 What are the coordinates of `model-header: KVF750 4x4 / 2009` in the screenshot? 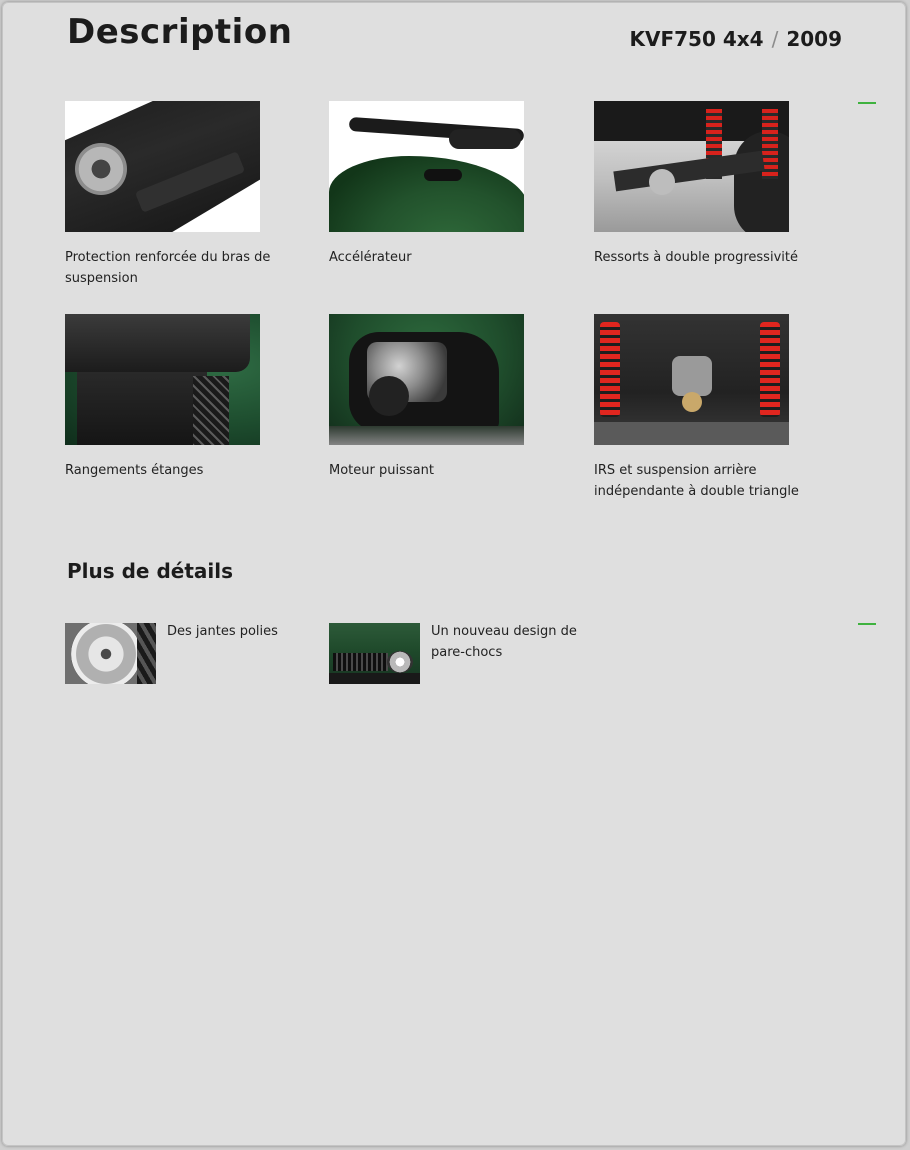 It's located at (735, 39).